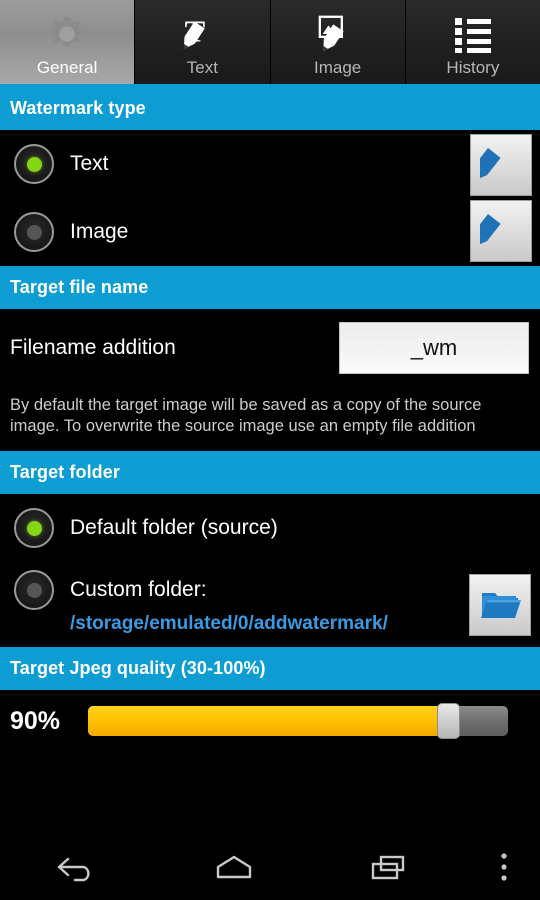  I want to click on edit-text-watermark-button, so click(501, 165).